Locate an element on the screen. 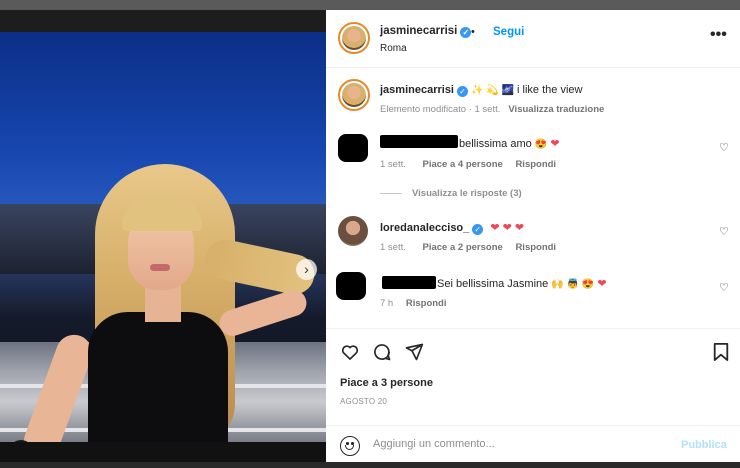 The width and height of the screenshot is (740, 468). caption-avatar is located at coordinates (354, 95).